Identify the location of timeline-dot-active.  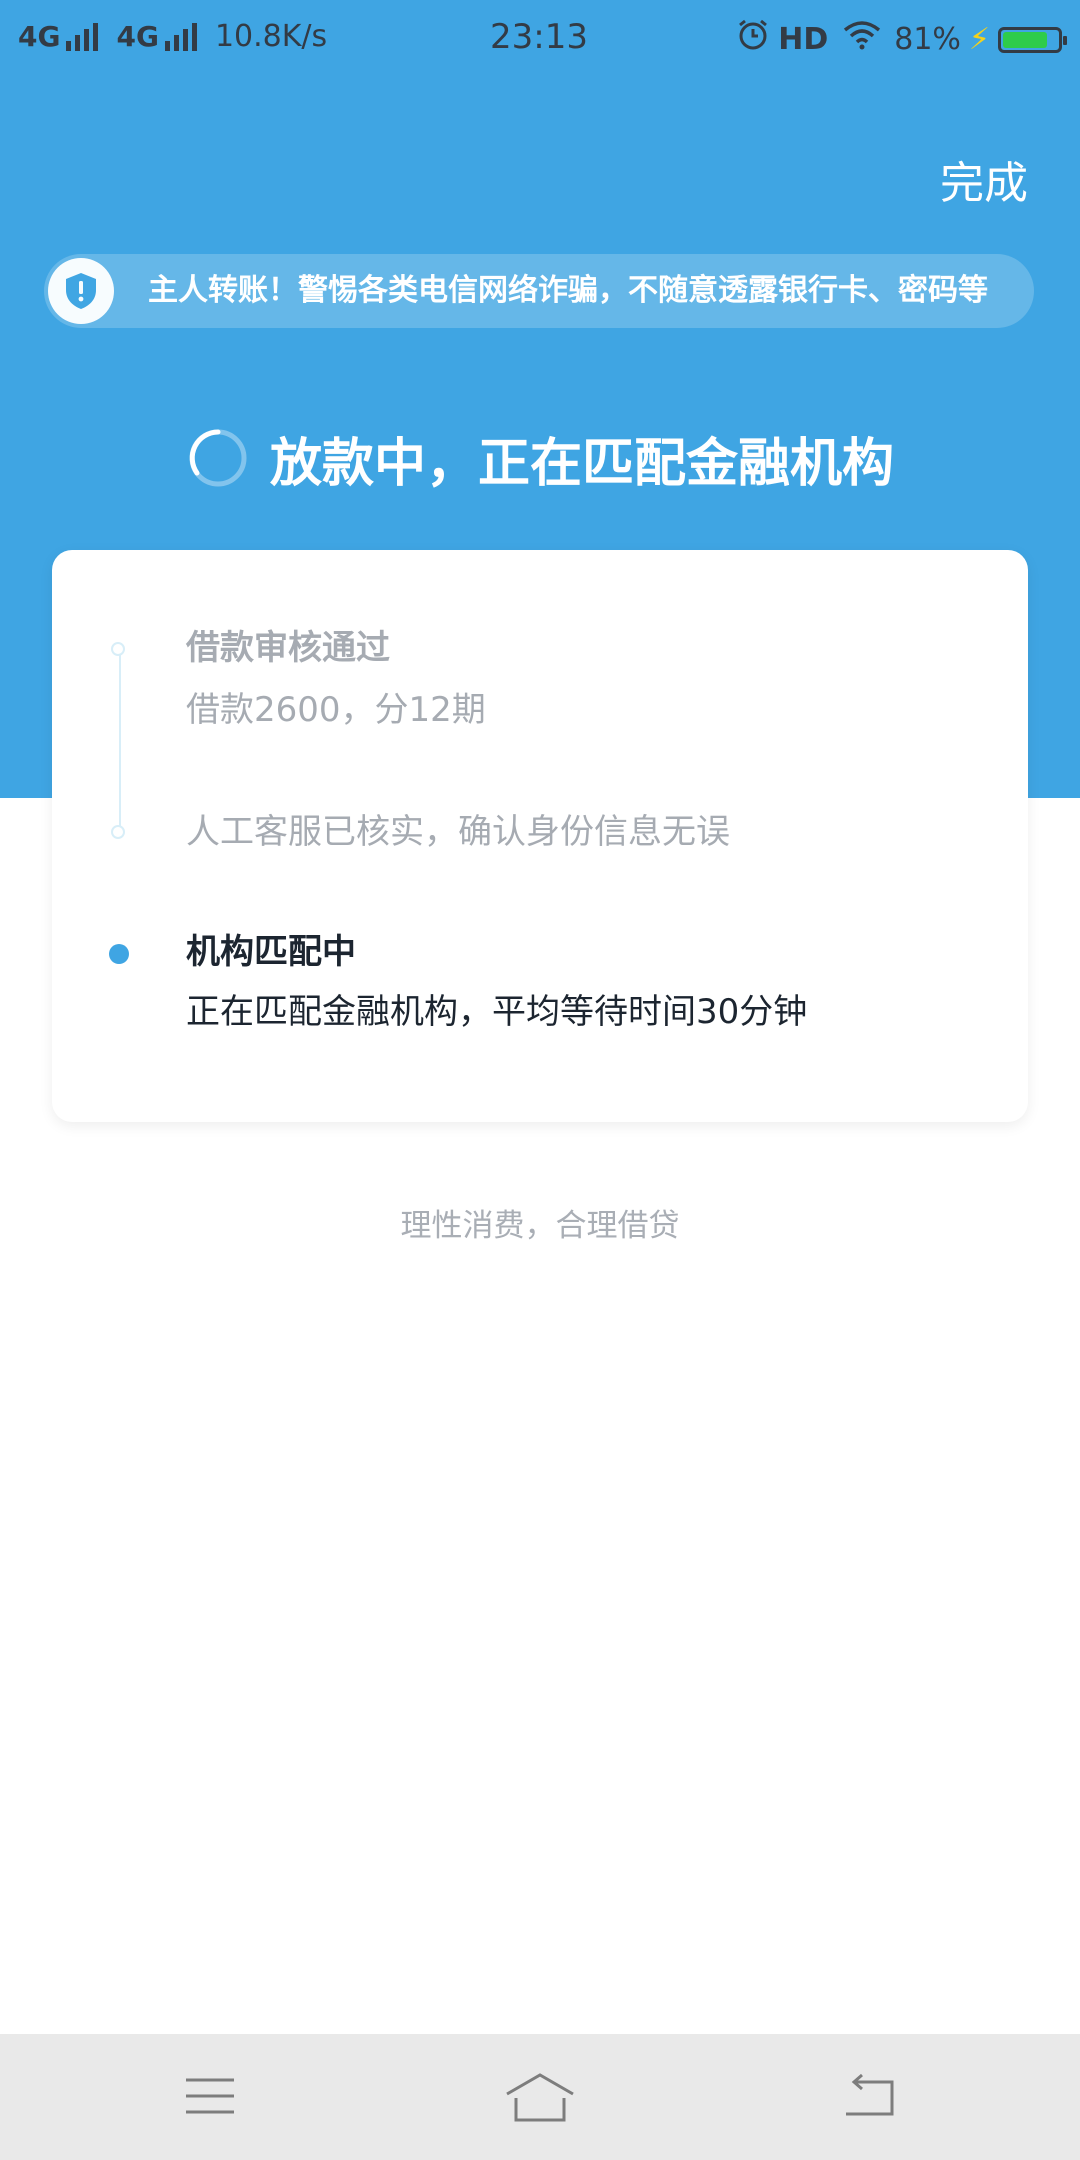
(119, 954).